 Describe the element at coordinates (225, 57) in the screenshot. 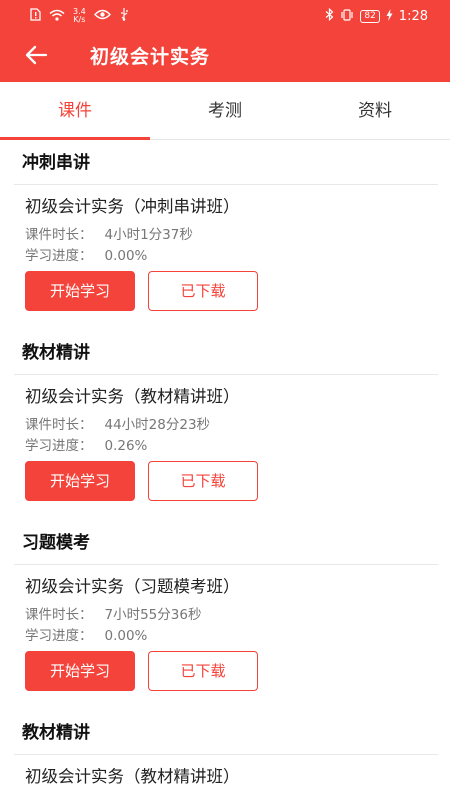

I see `app-bar: 初级会计实务` at that location.